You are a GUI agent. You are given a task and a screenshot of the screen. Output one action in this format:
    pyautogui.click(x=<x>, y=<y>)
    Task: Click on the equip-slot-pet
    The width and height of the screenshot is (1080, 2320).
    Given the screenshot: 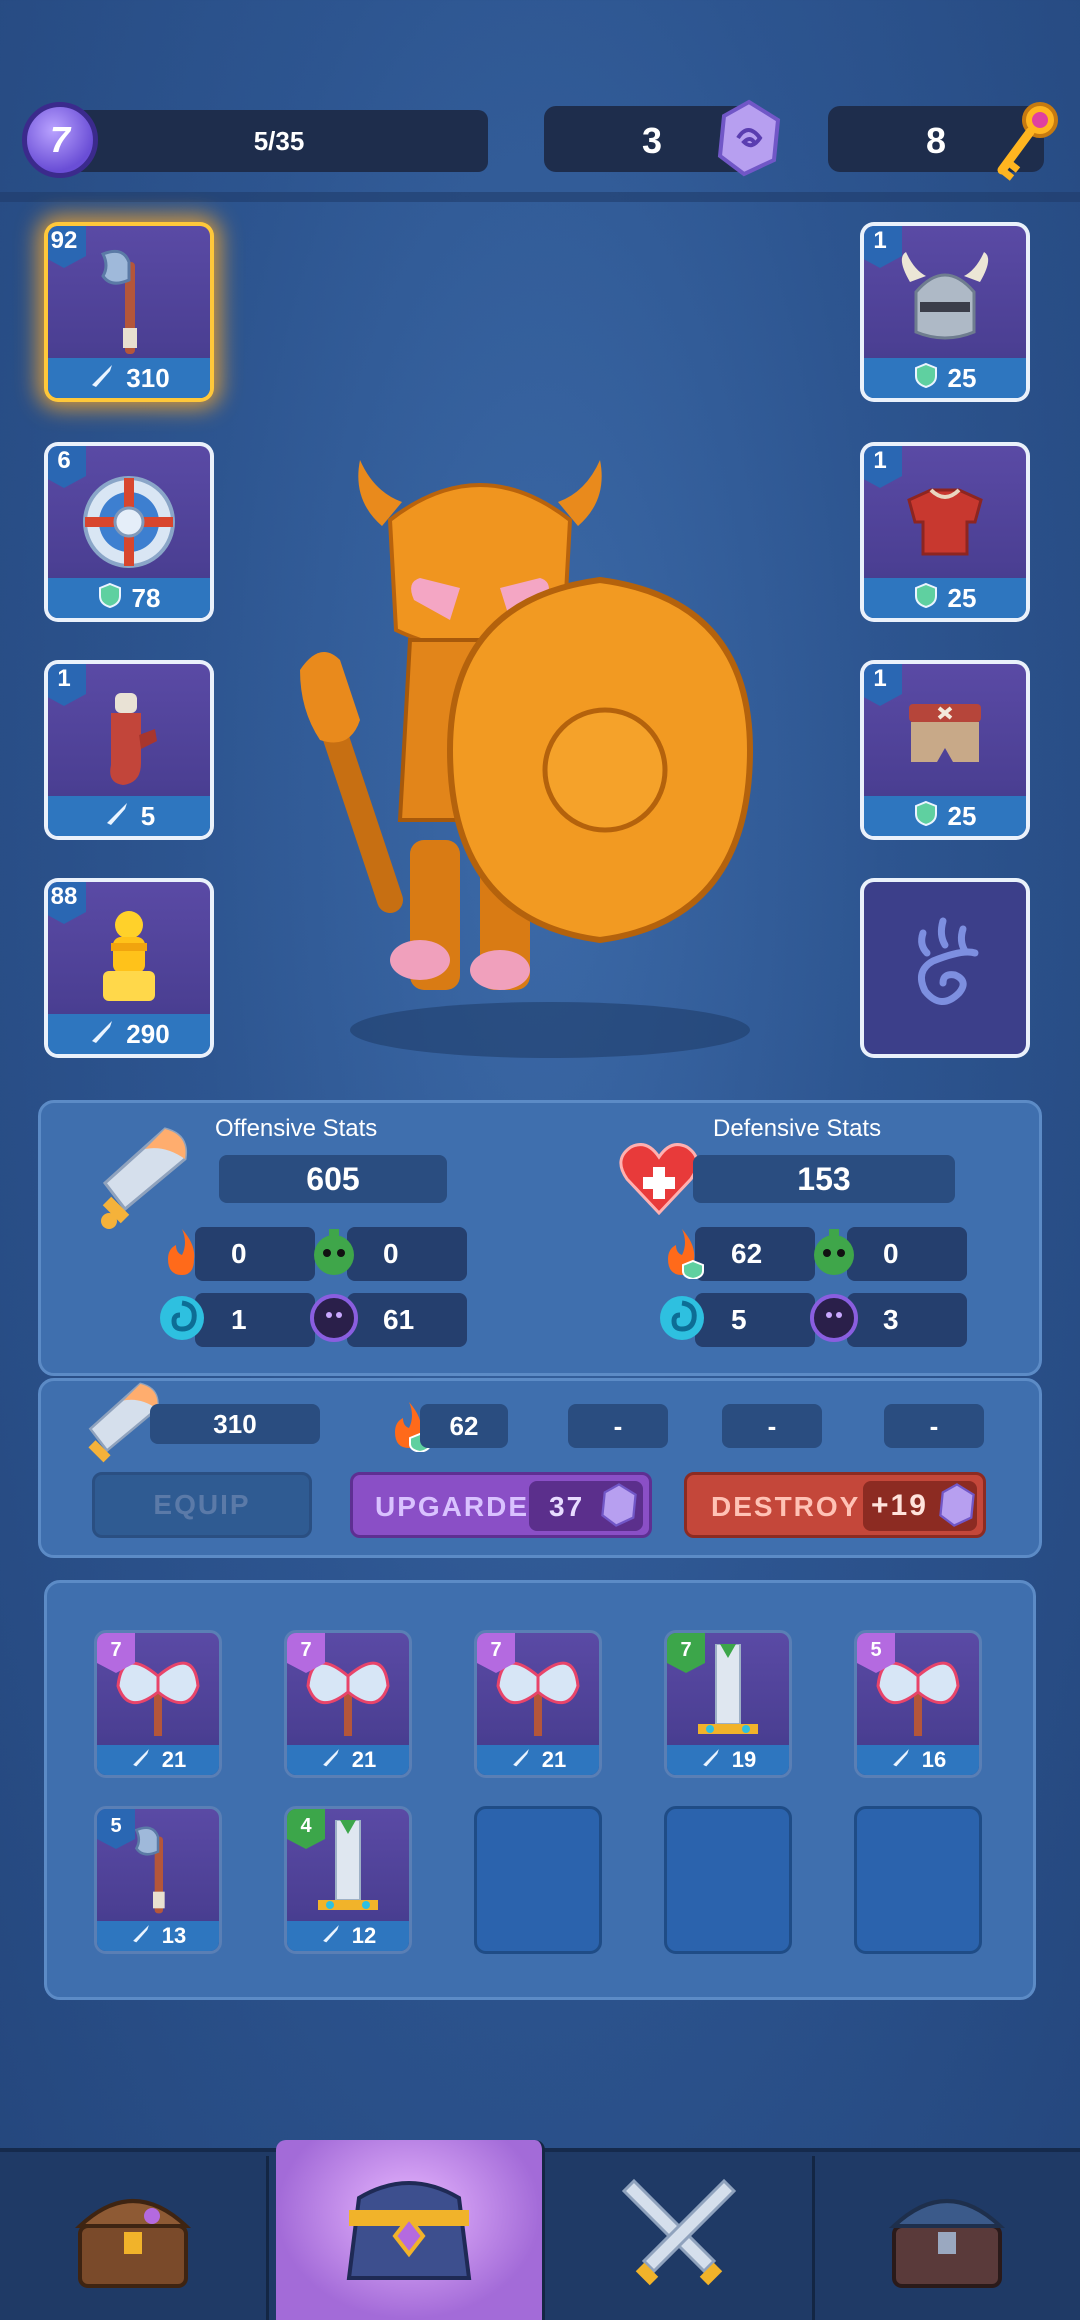 What is the action you would take?
    pyautogui.click(x=945, y=968)
    